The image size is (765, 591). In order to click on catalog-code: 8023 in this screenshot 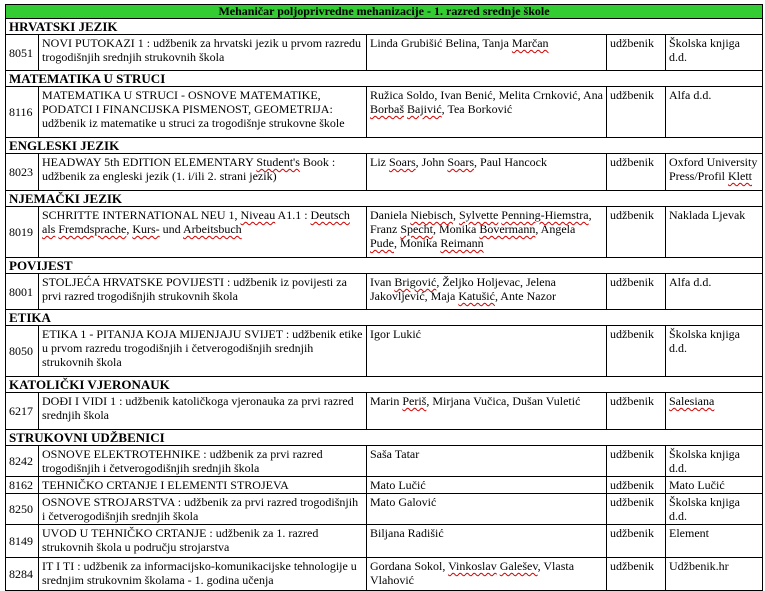, I will do `click(22, 172)`.